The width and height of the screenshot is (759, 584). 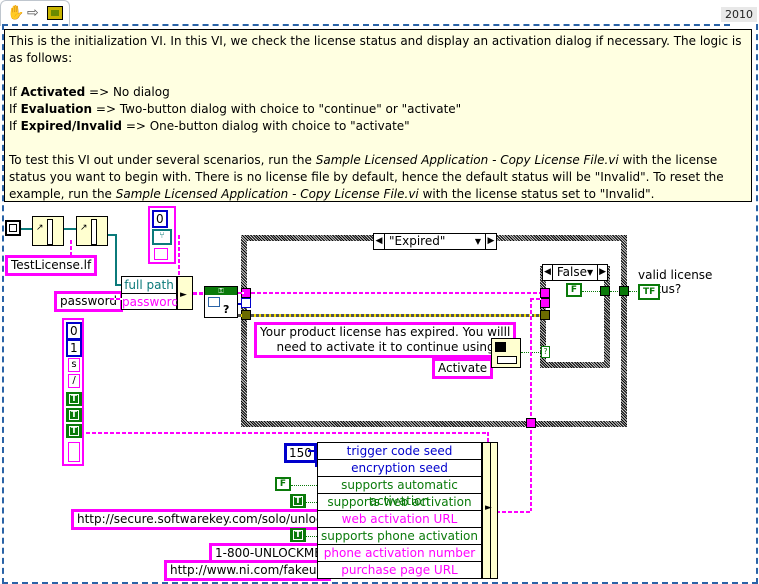 I want to click on inner-tunnel-error, so click(x=545, y=315).